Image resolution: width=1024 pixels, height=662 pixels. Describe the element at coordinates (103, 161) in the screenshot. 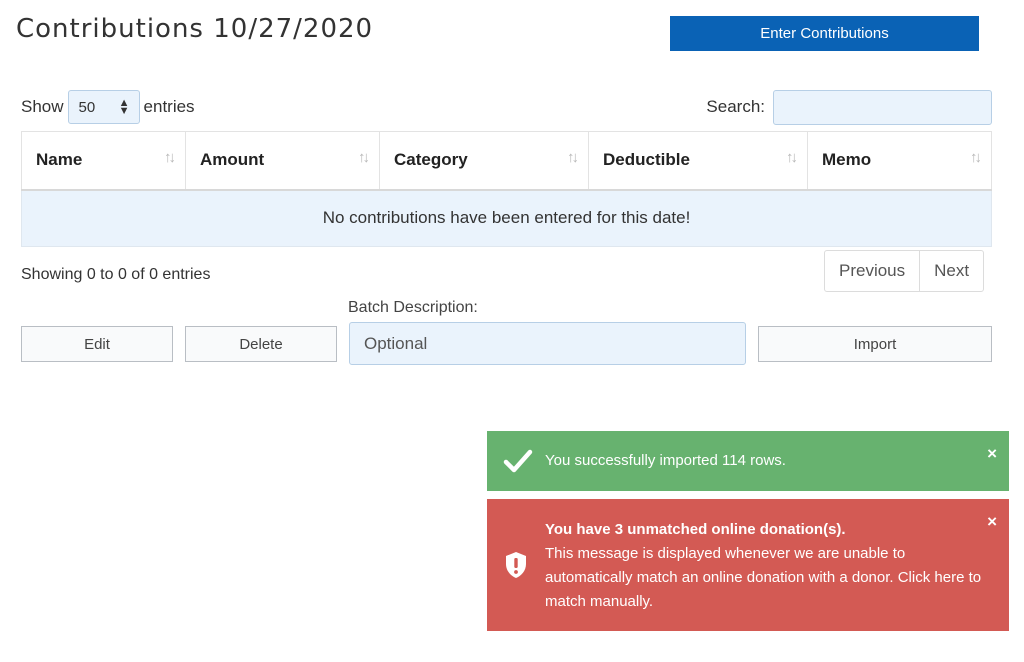

I see `column-header-name: Name ↑↓` at that location.